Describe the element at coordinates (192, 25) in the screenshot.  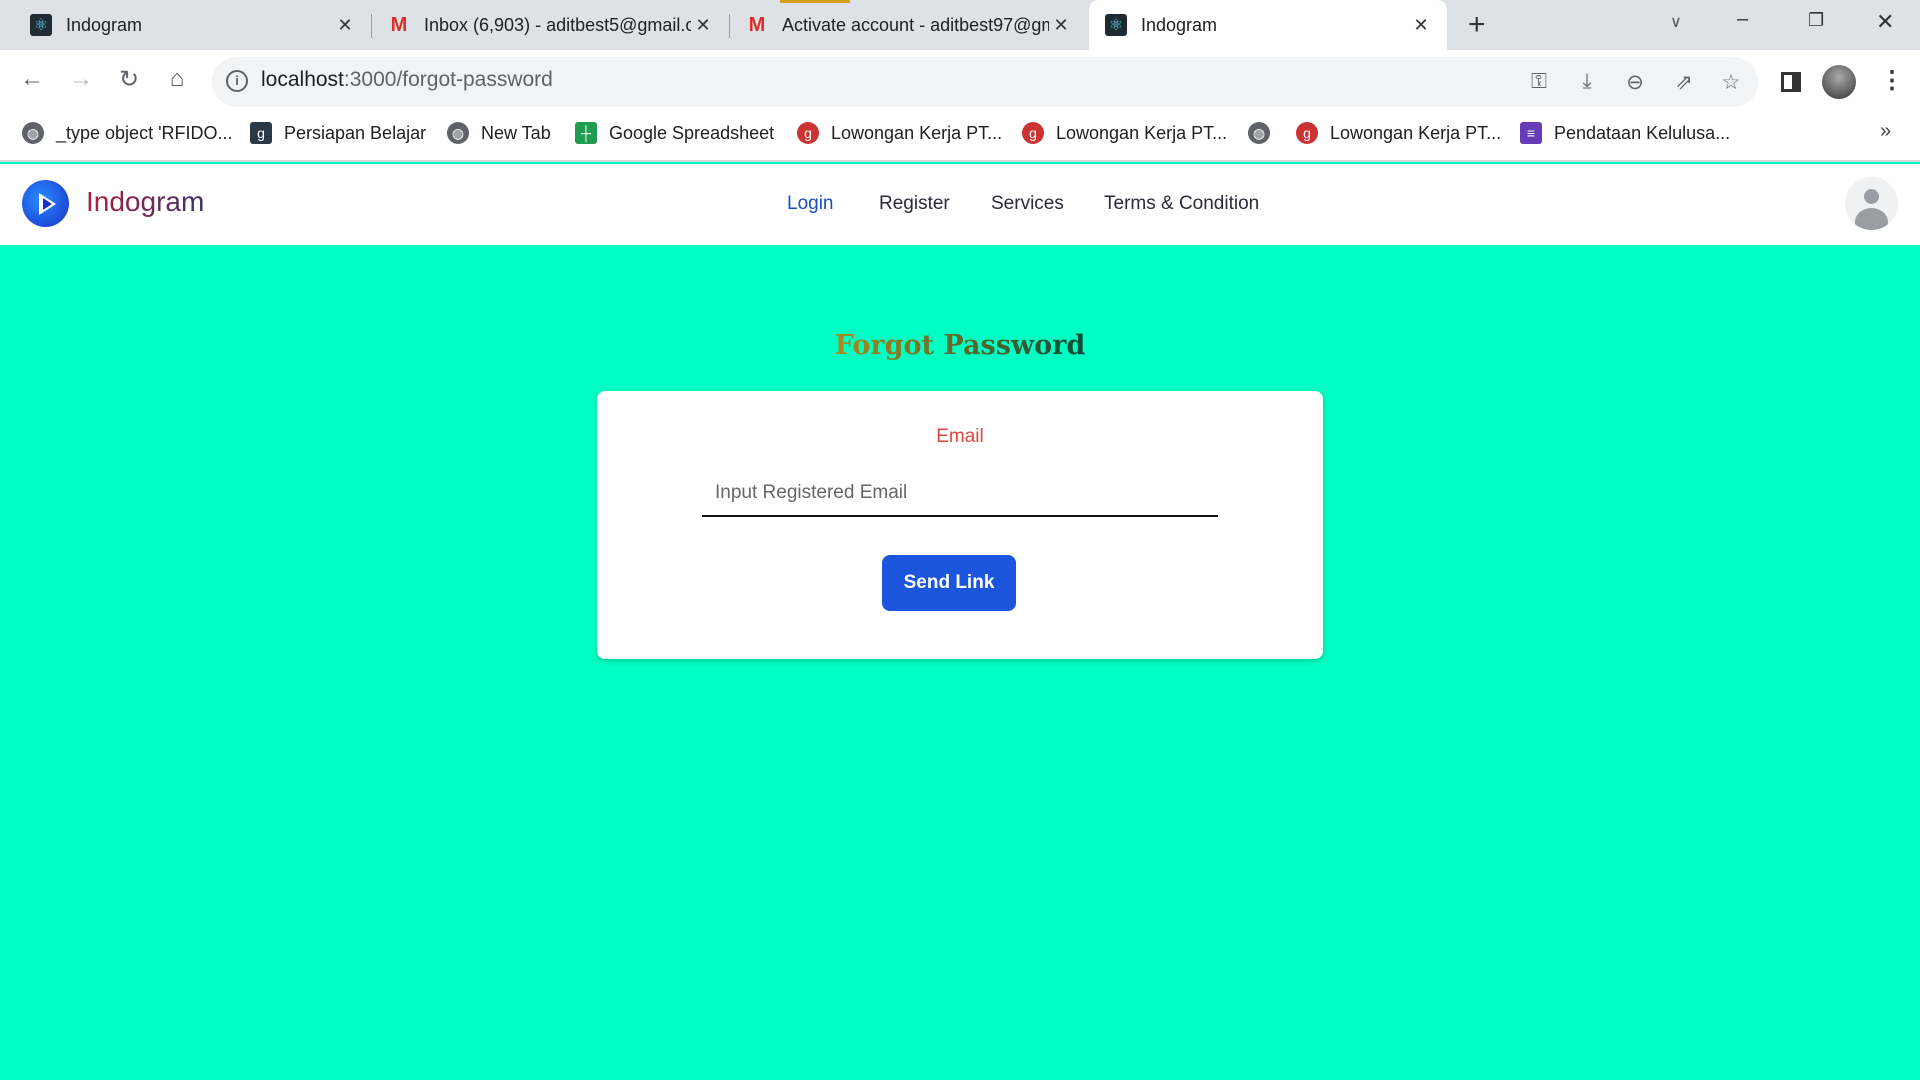
I see `tab-indogram-1: ⚛ Indogram ✕` at that location.